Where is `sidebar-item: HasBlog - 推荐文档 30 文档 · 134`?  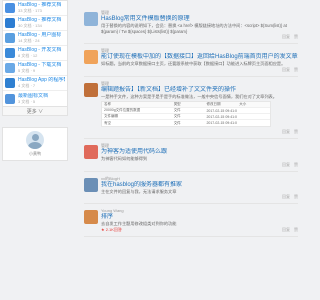
sidebar-item: HasBlog - 推荐文档 30 文档 · 134 is located at coordinates (35, 23).